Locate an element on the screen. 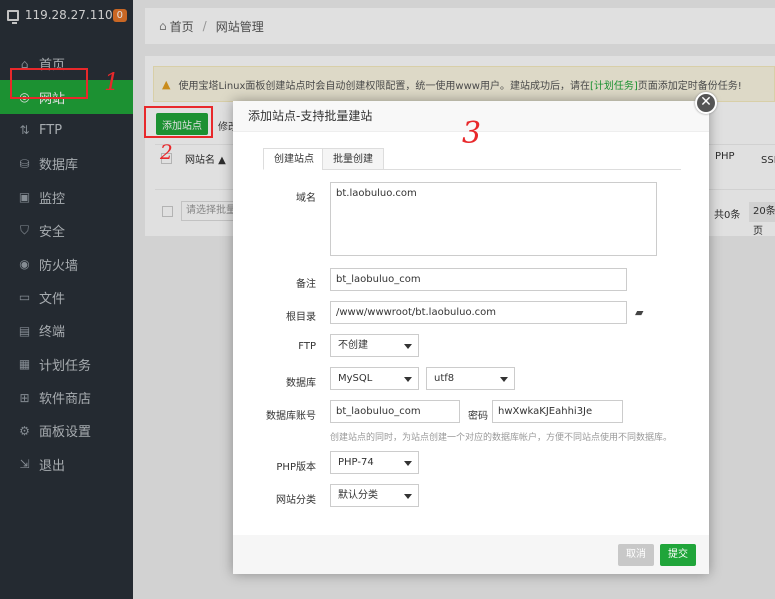 This screenshot has height=599, width=775. annotation-number-2: 2 is located at coordinates (166, 152).